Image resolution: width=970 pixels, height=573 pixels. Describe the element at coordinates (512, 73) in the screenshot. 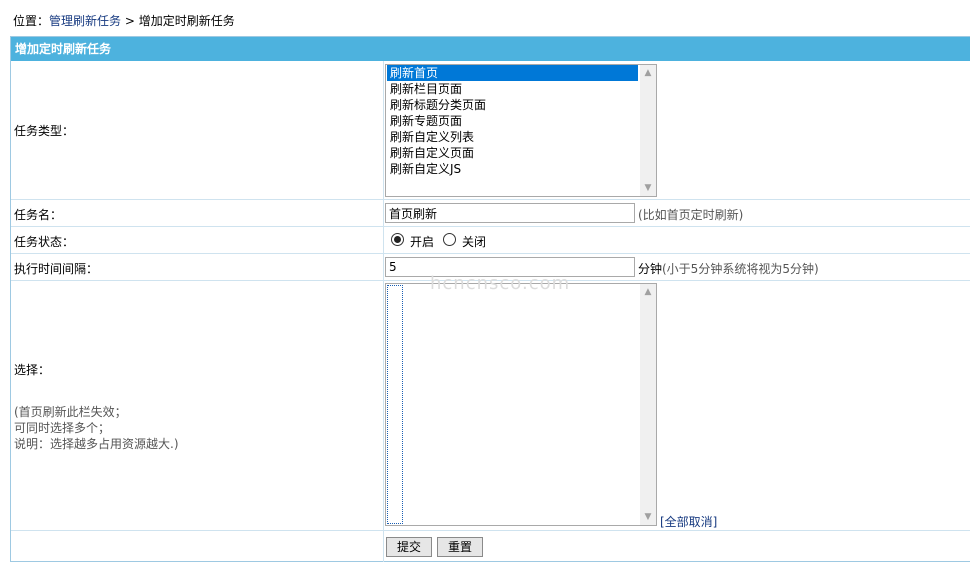

I see `task-type-option: 刷新首页` at that location.